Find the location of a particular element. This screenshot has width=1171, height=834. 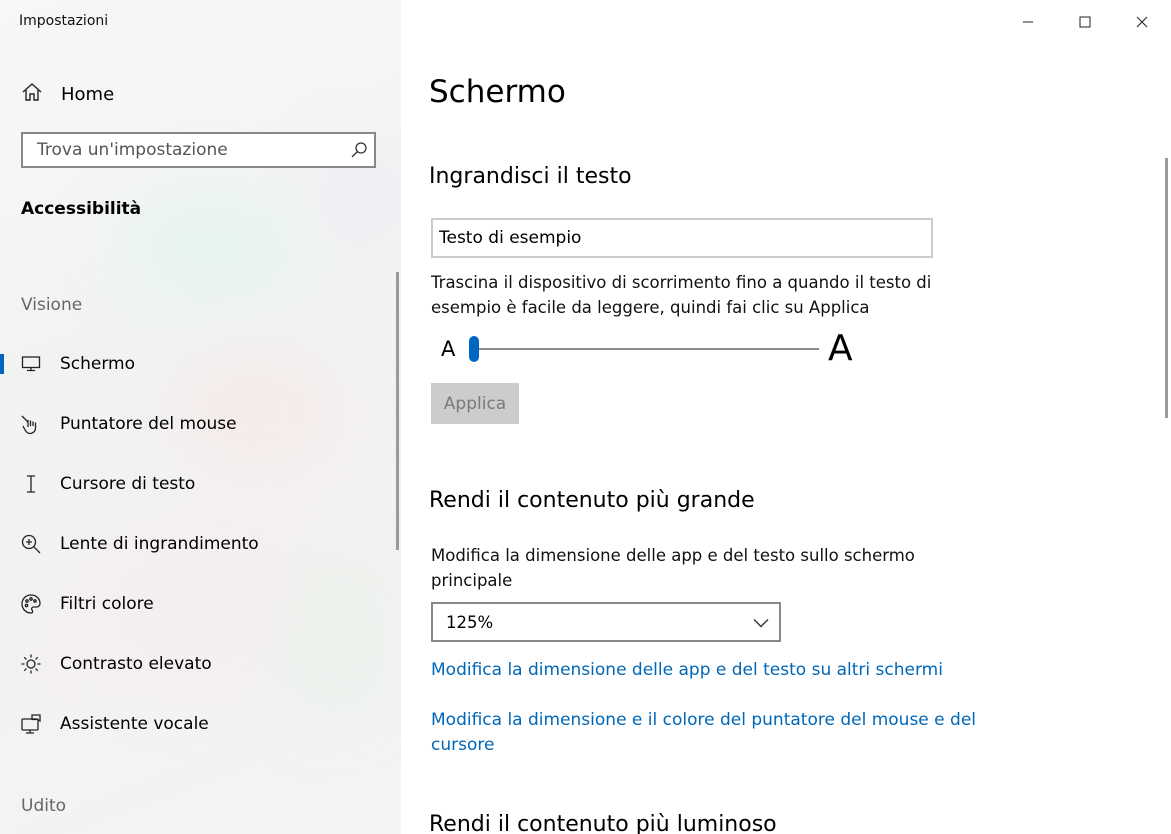

sidebar-item-label: Cursore di testo is located at coordinates (128, 484).